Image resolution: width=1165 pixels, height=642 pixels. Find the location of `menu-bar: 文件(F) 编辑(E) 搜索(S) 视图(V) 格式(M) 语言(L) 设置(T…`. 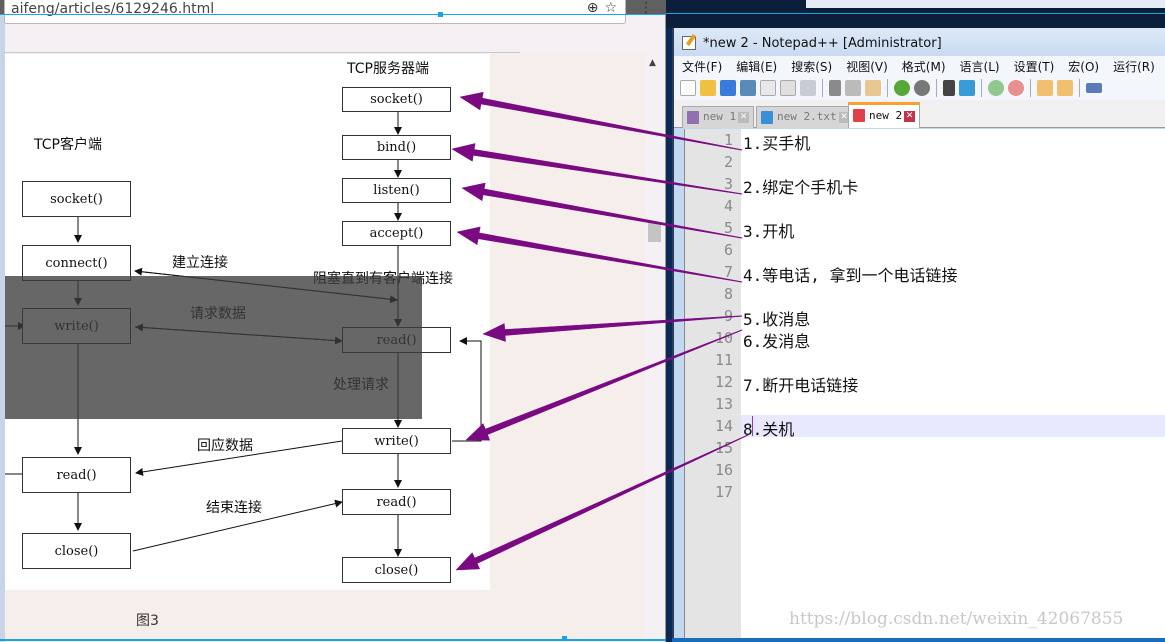

menu-bar: 文件(F) 编辑(E) 搜索(S) 视图(V) 格式(M) 语言(L) 设置(T… is located at coordinates (919, 66).